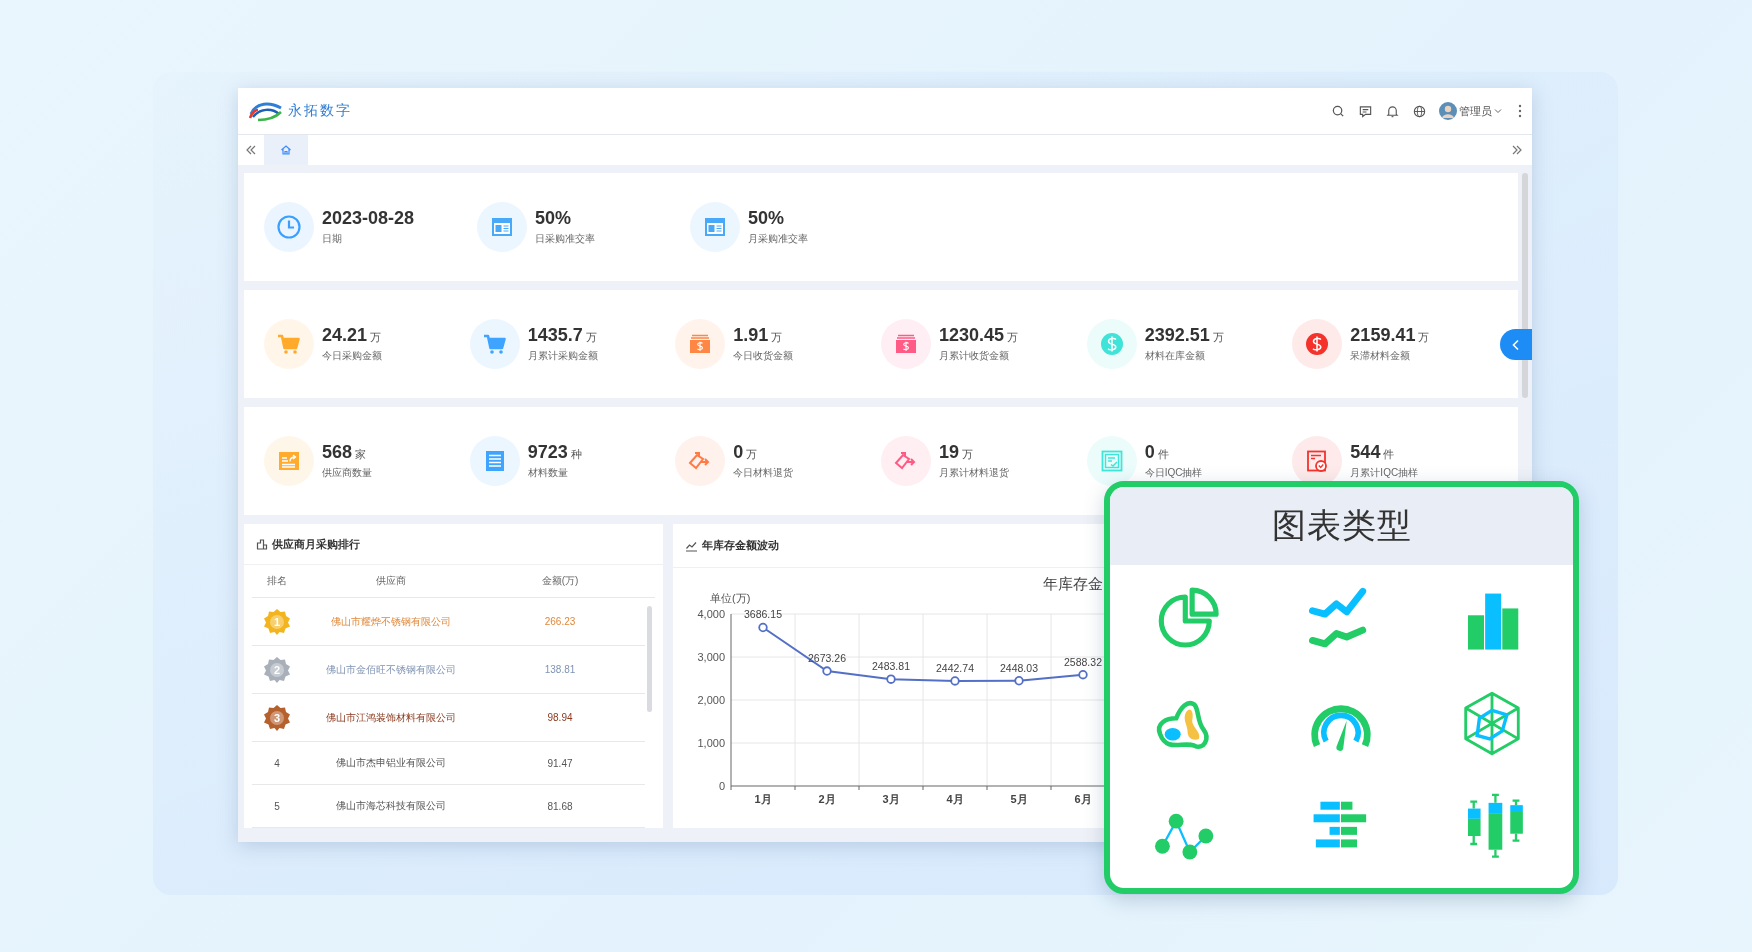 This screenshot has height=952, width=1752. What do you see at coordinates (560, 717) in the screenshot?
I see `amount-cell-text: 98.94` at bounding box center [560, 717].